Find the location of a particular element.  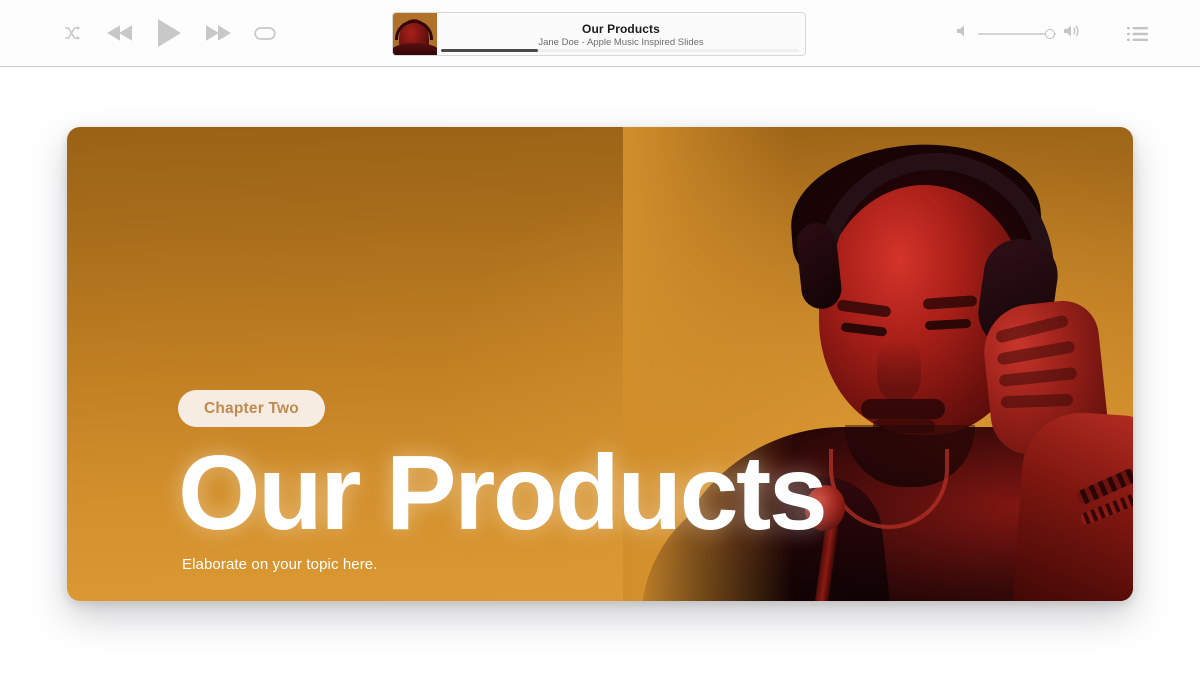

play-button is located at coordinates (169, 33).